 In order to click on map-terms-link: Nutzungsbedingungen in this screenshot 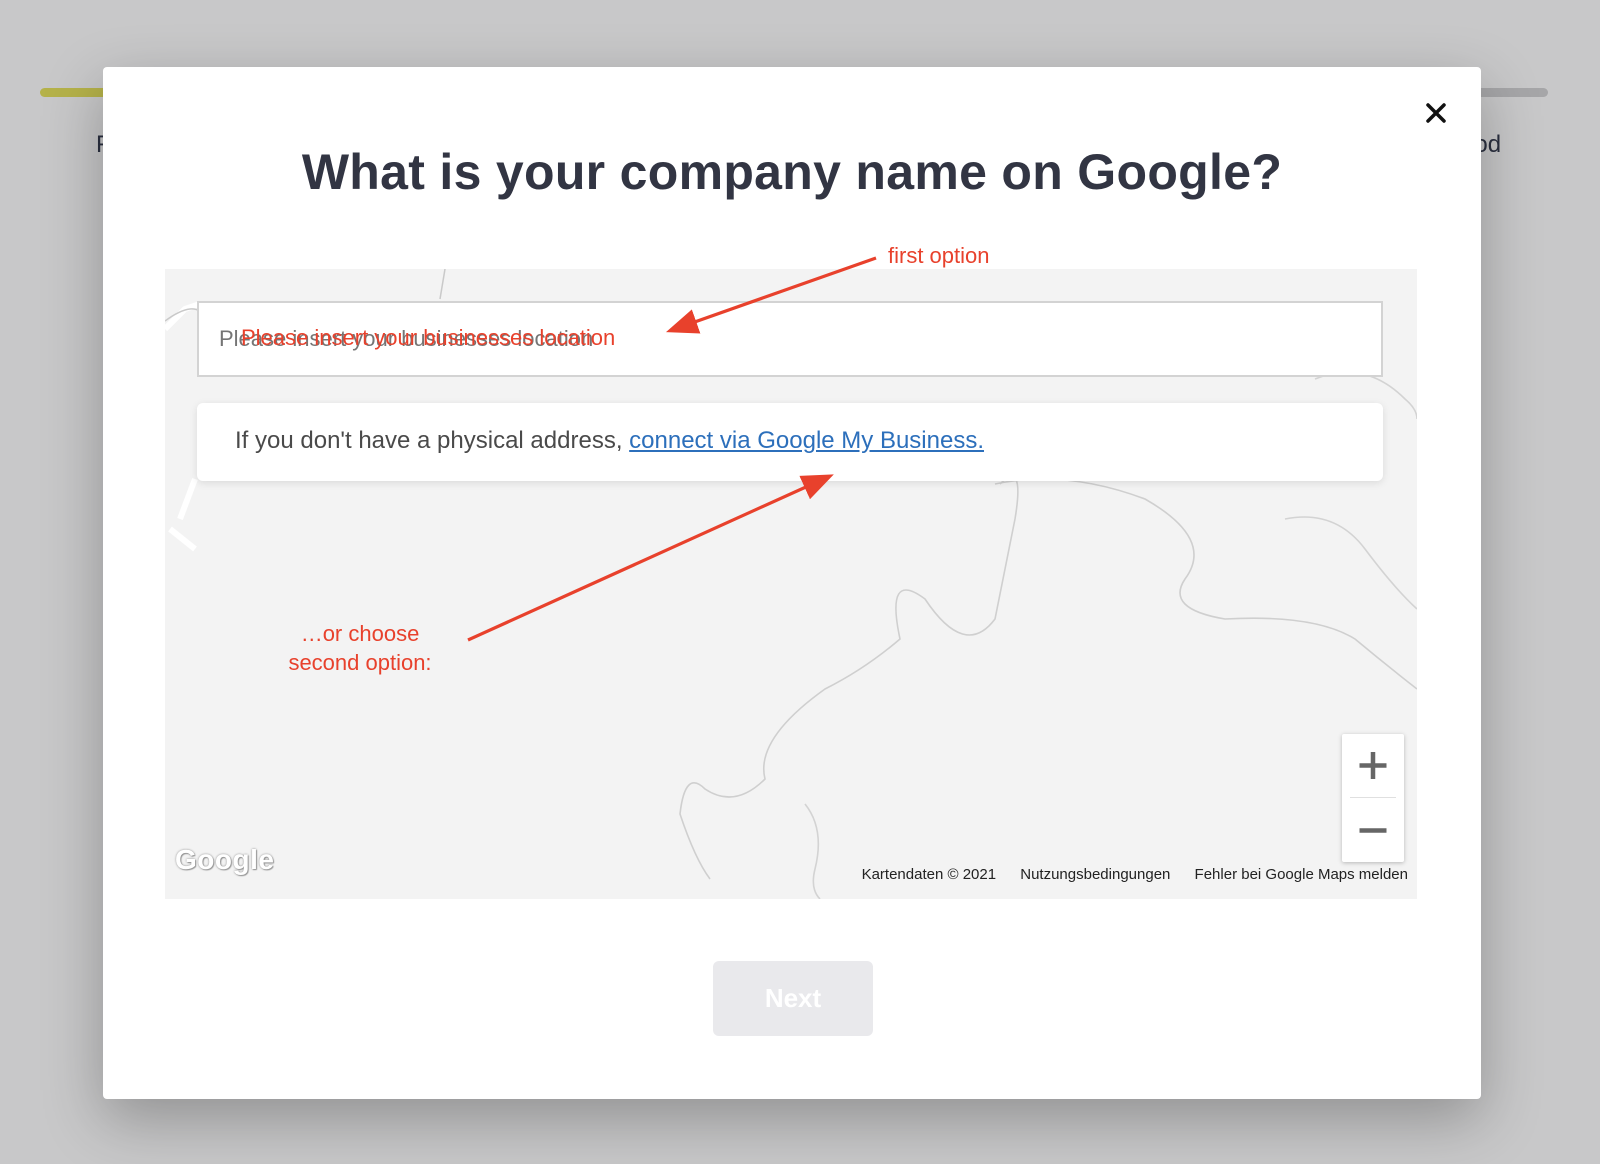, I will do `click(1095, 874)`.